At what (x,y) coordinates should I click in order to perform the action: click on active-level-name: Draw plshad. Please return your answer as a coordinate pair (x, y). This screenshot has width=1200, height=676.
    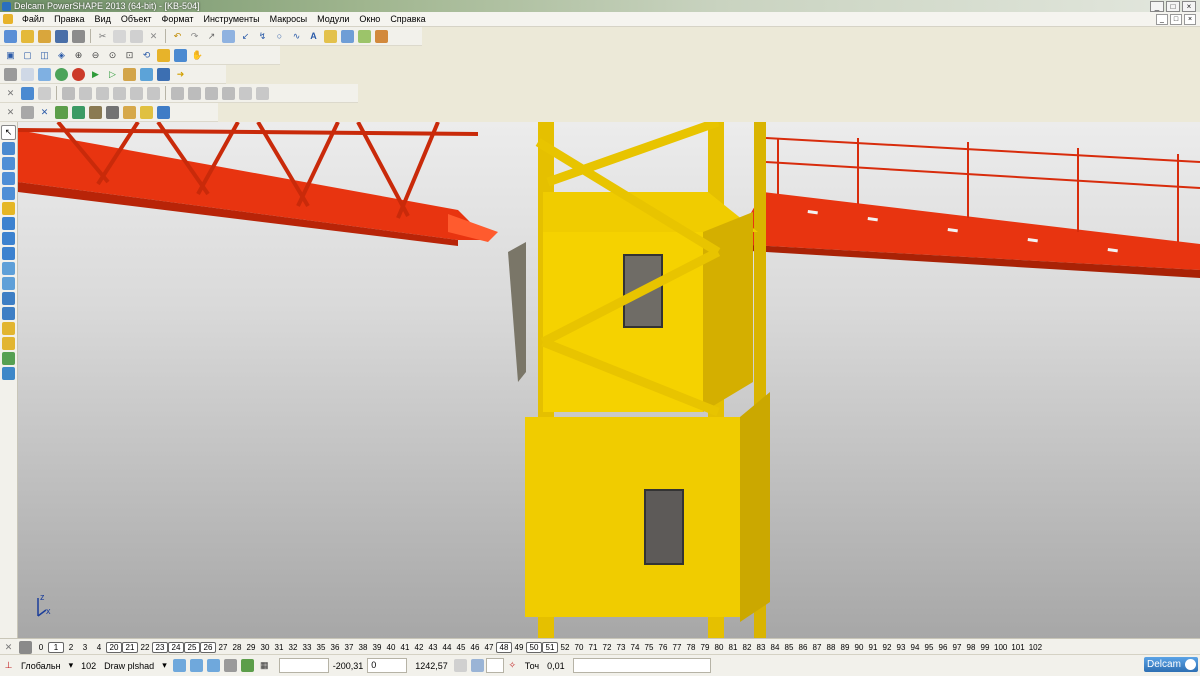
    Looking at the image, I should click on (129, 666).